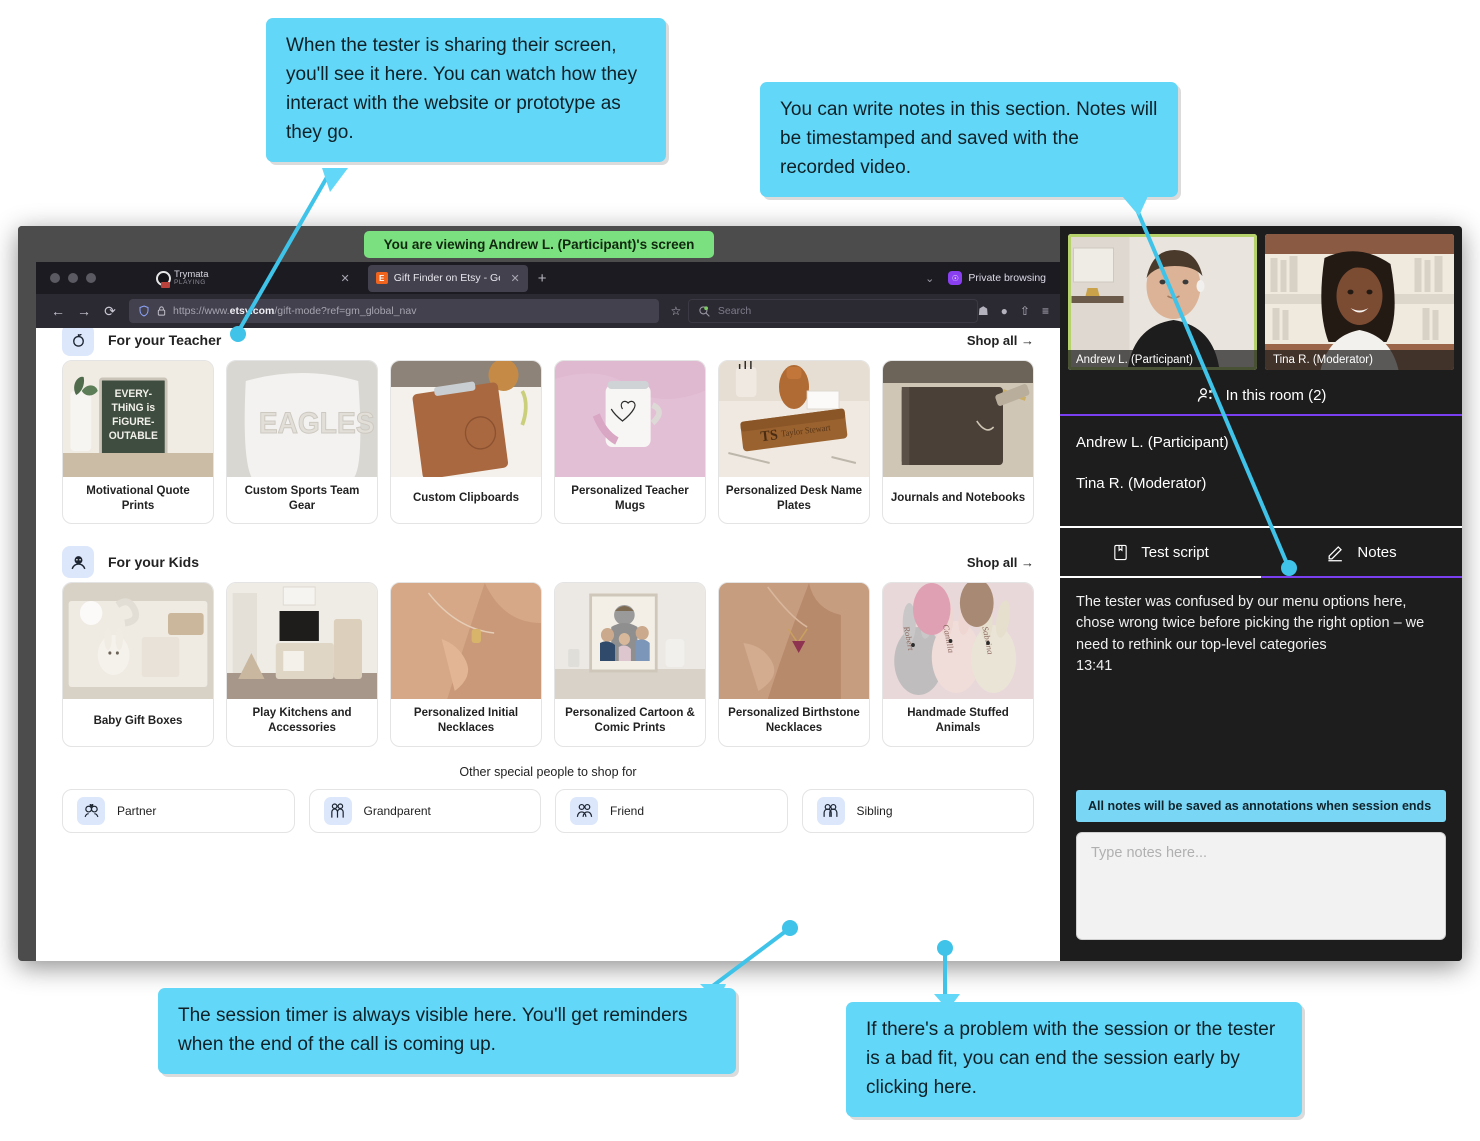 The image size is (1480, 1141). Describe the element at coordinates (344, 278) in the screenshot. I see `close-trymata-tab-icon: ✕` at that location.